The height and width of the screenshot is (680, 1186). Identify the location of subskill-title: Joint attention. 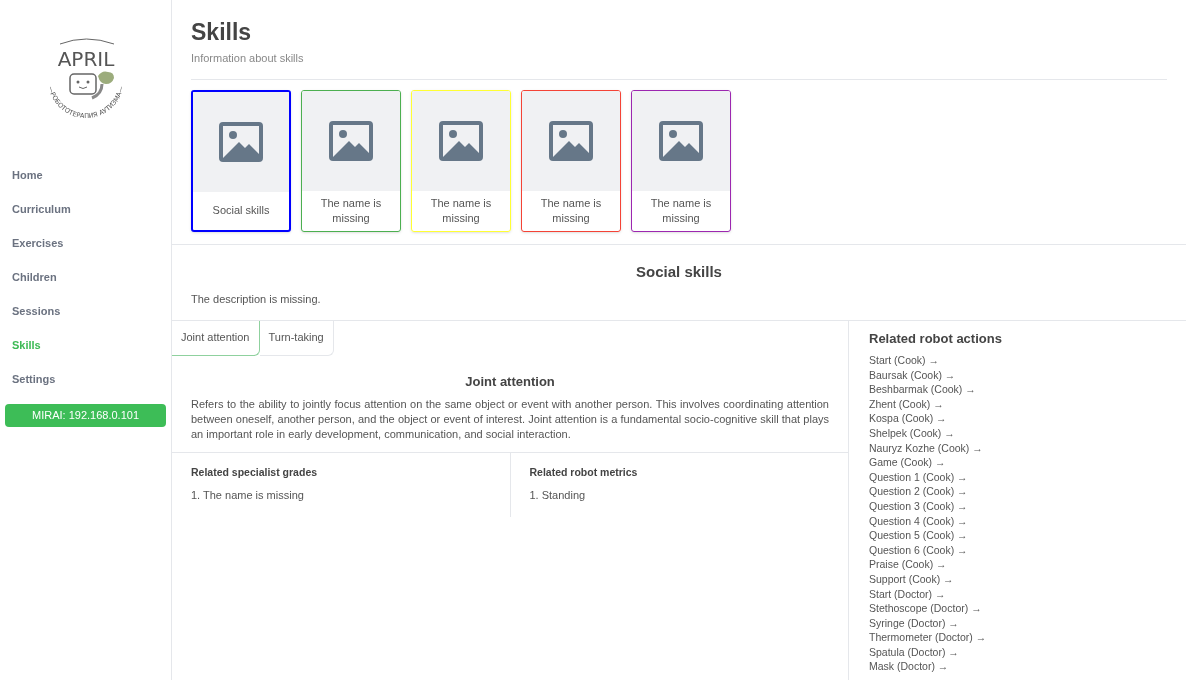
(510, 381).